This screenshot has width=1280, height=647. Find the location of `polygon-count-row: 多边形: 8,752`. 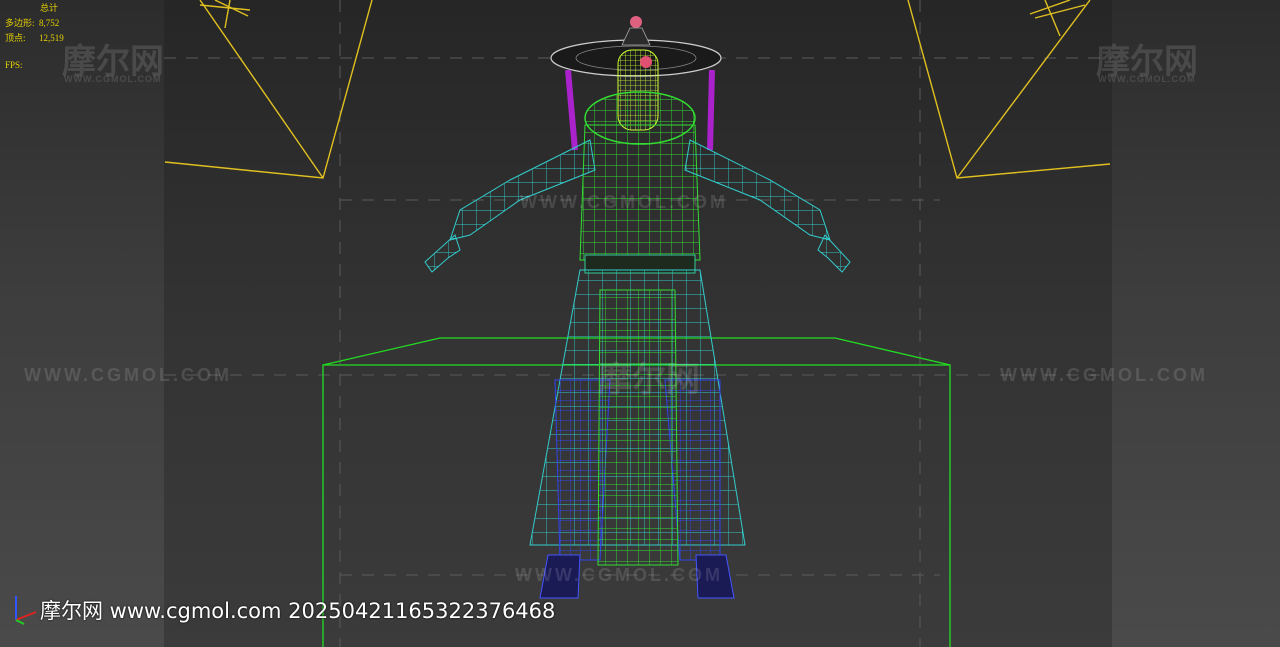

polygon-count-row: 多边形: 8,752 is located at coordinates (34, 23).